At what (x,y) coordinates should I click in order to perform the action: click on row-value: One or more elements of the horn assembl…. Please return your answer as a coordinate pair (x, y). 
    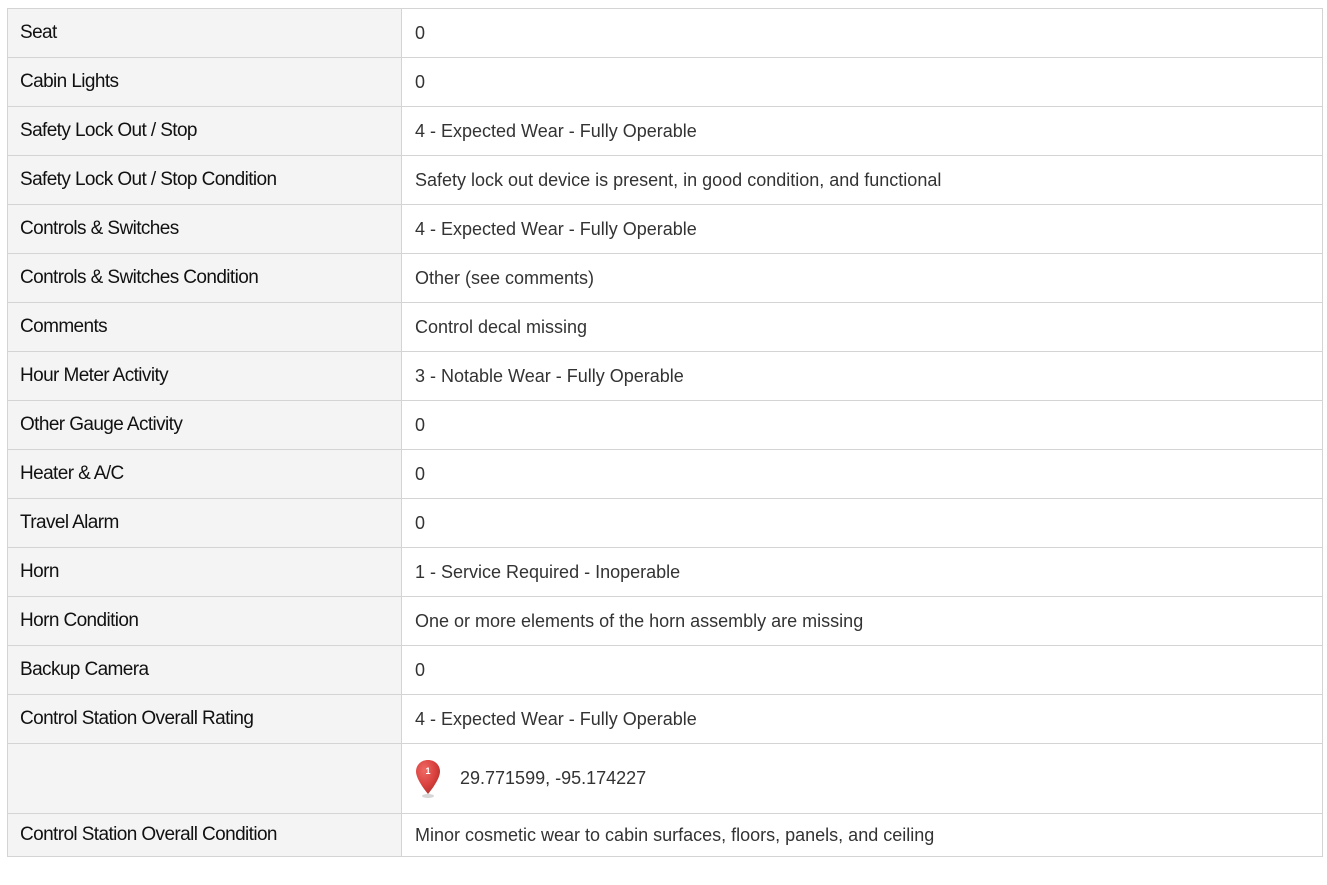
    Looking at the image, I should click on (862, 621).